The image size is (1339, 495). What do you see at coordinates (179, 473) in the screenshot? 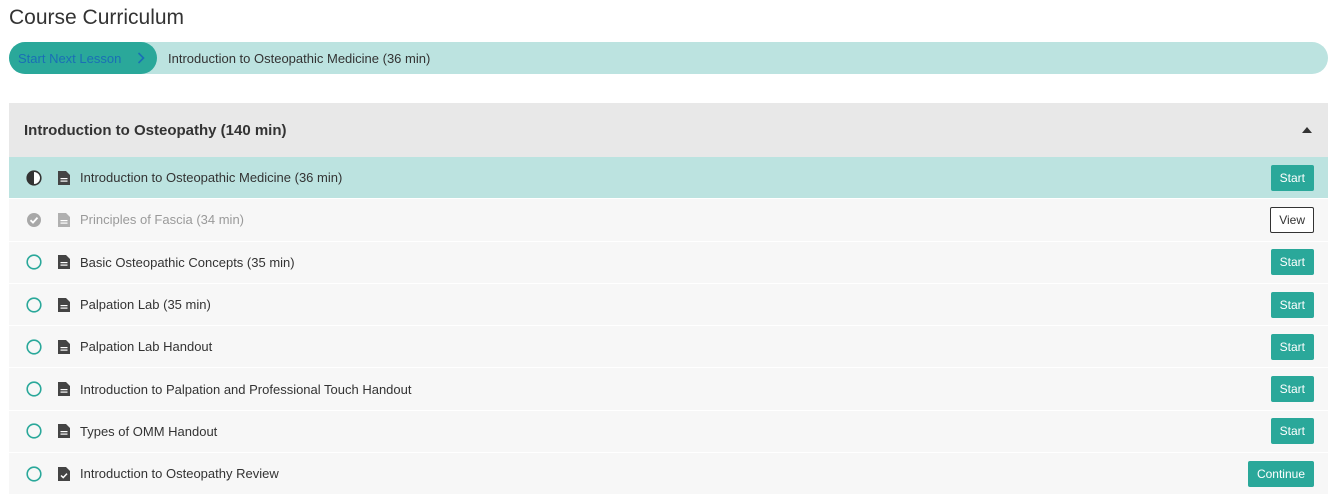
I see `lesson-title: Introduction to Osteopathy Review` at bounding box center [179, 473].